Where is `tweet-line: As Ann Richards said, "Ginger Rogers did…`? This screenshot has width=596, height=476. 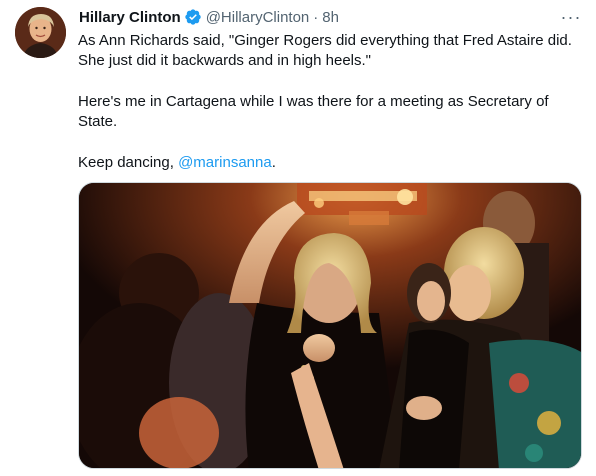
tweet-line: As Ann Richards said, "Ginger Rogers did… is located at coordinates (325, 40).